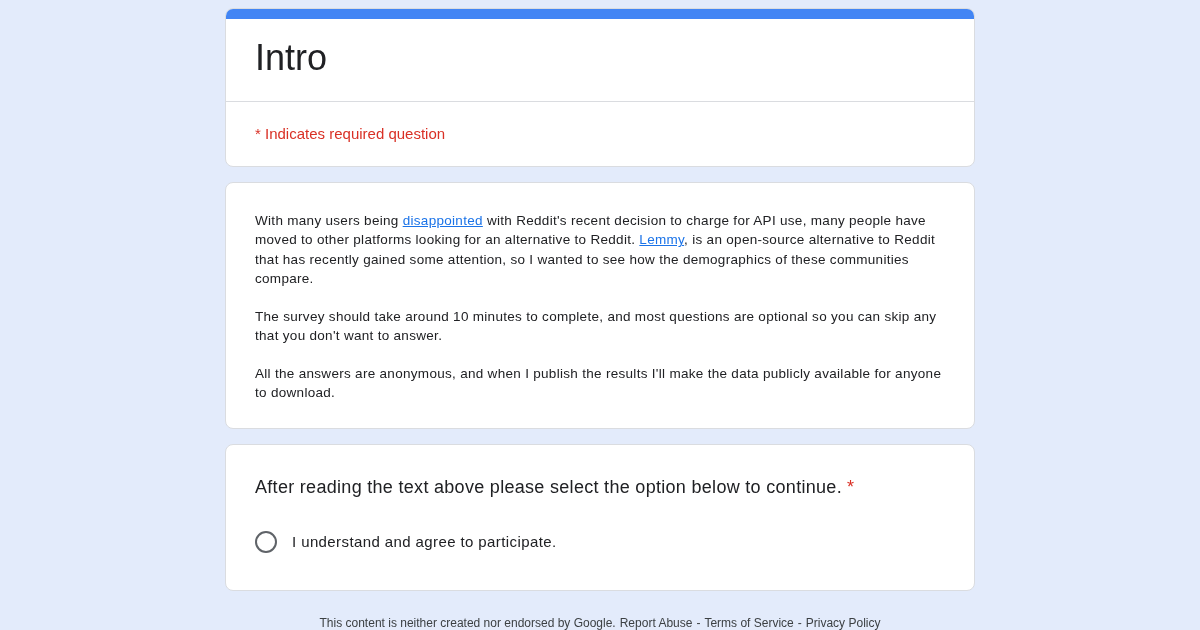 The width and height of the screenshot is (1200, 630). What do you see at coordinates (596, 326) in the screenshot?
I see `description-paragraph: The survey should take around 10 minutes to complete, and most questions are optional so you can skip any that you don't want to answer.` at bounding box center [596, 326].